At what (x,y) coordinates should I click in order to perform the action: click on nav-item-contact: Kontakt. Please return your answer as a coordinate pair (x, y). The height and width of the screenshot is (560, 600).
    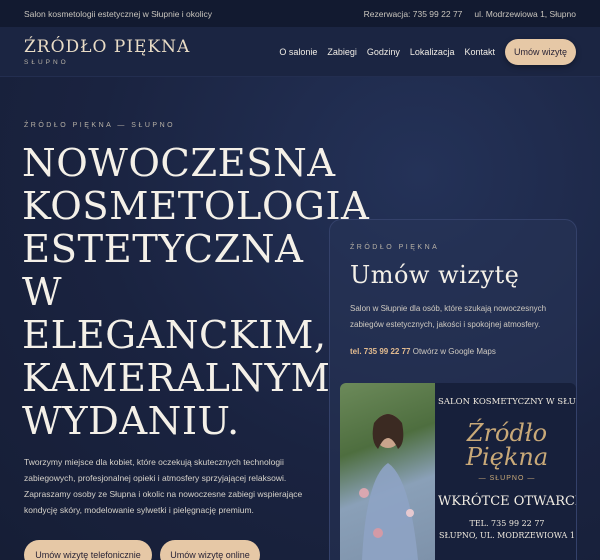
    Looking at the image, I should click on (479, 52).